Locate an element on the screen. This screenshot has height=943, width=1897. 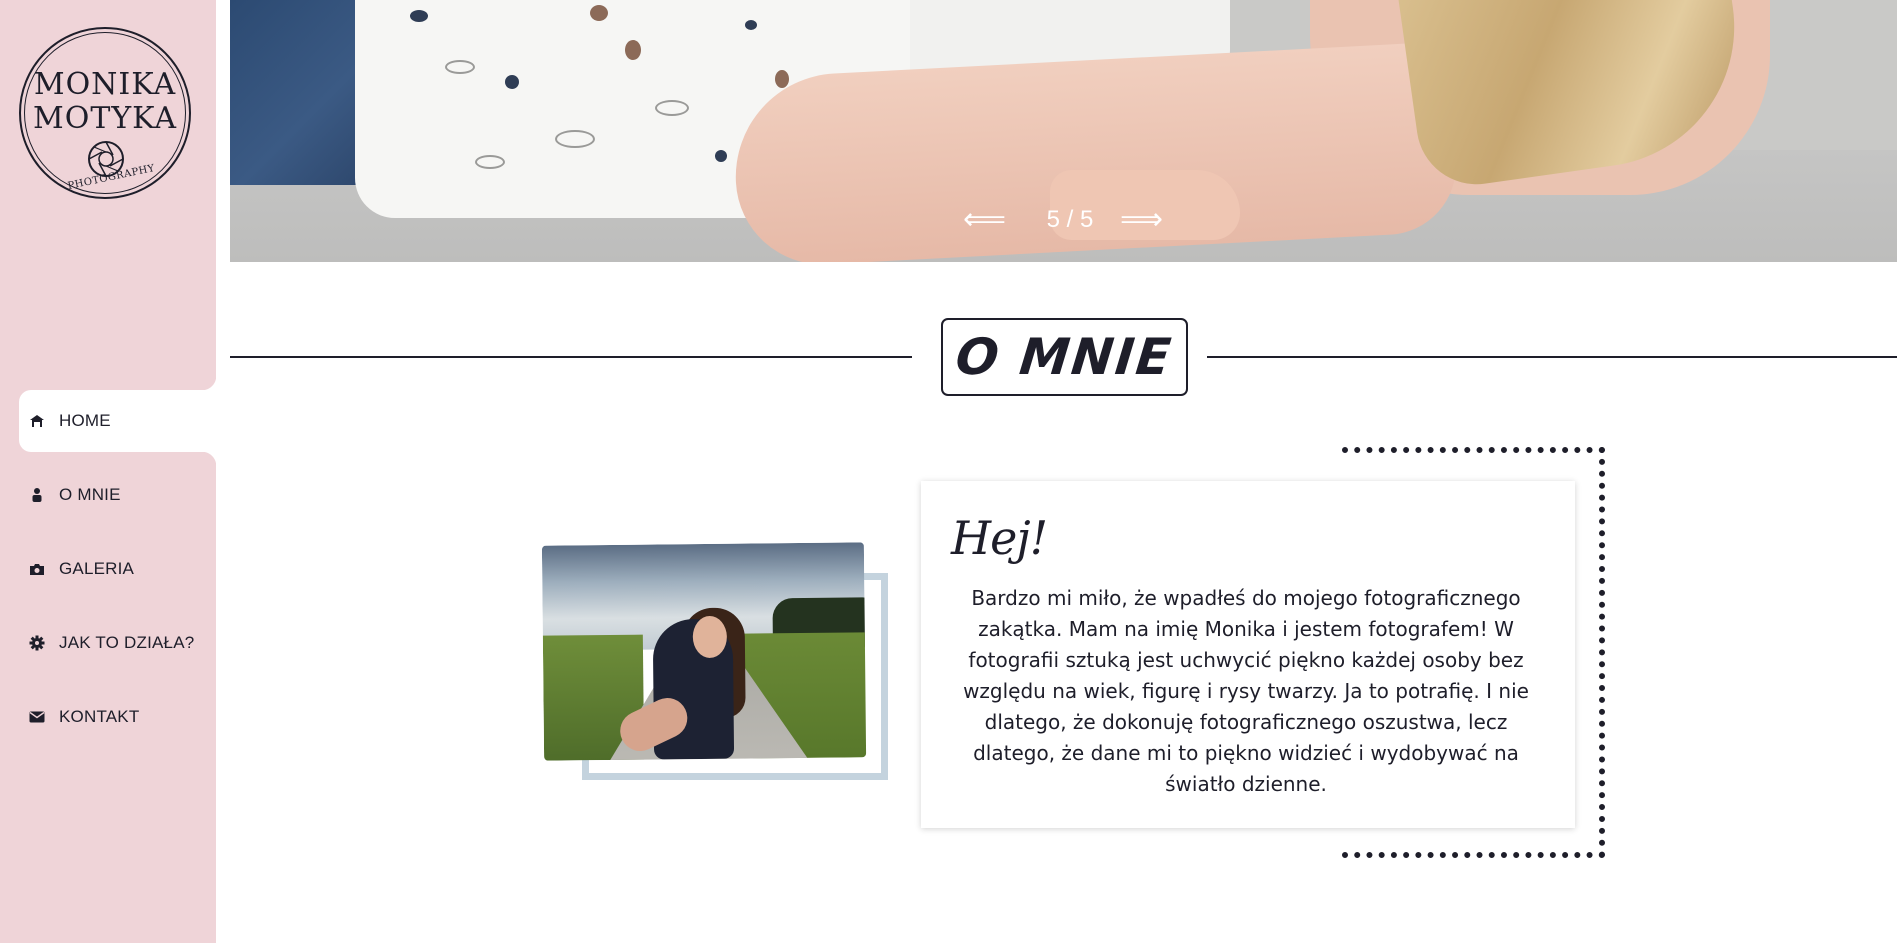
slider-next-arrow-icon: ⟹ is located at coordinates (1141, 220).